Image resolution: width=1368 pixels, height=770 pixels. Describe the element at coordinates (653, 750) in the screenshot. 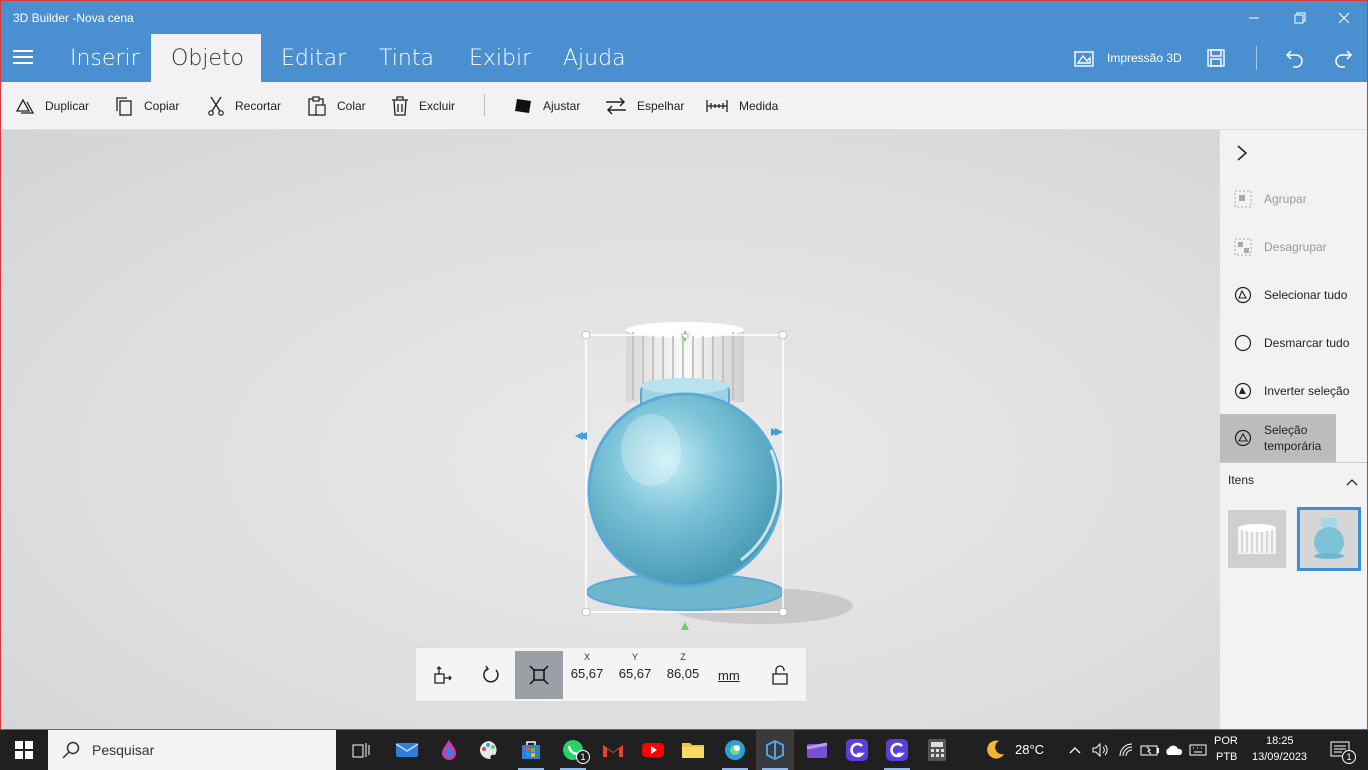

I see `youtube-icon` at that location.